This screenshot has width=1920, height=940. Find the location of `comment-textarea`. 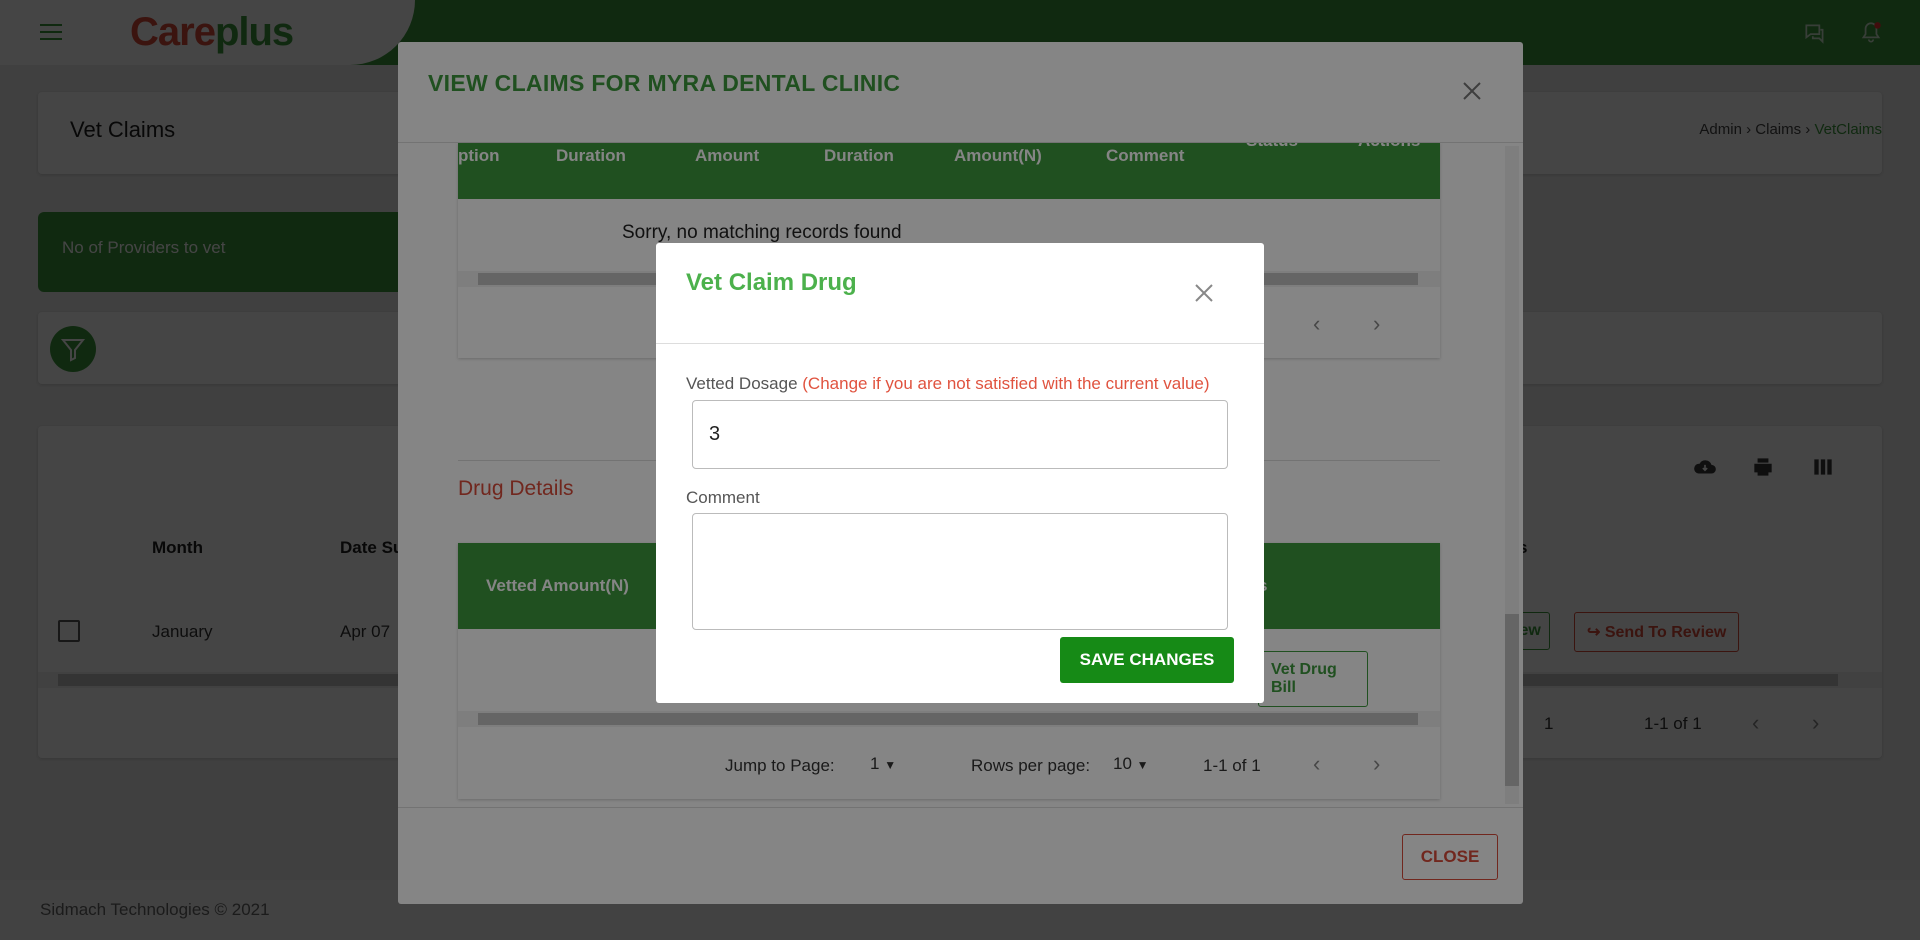

comment-textarea is located at coordinates (960, 571).